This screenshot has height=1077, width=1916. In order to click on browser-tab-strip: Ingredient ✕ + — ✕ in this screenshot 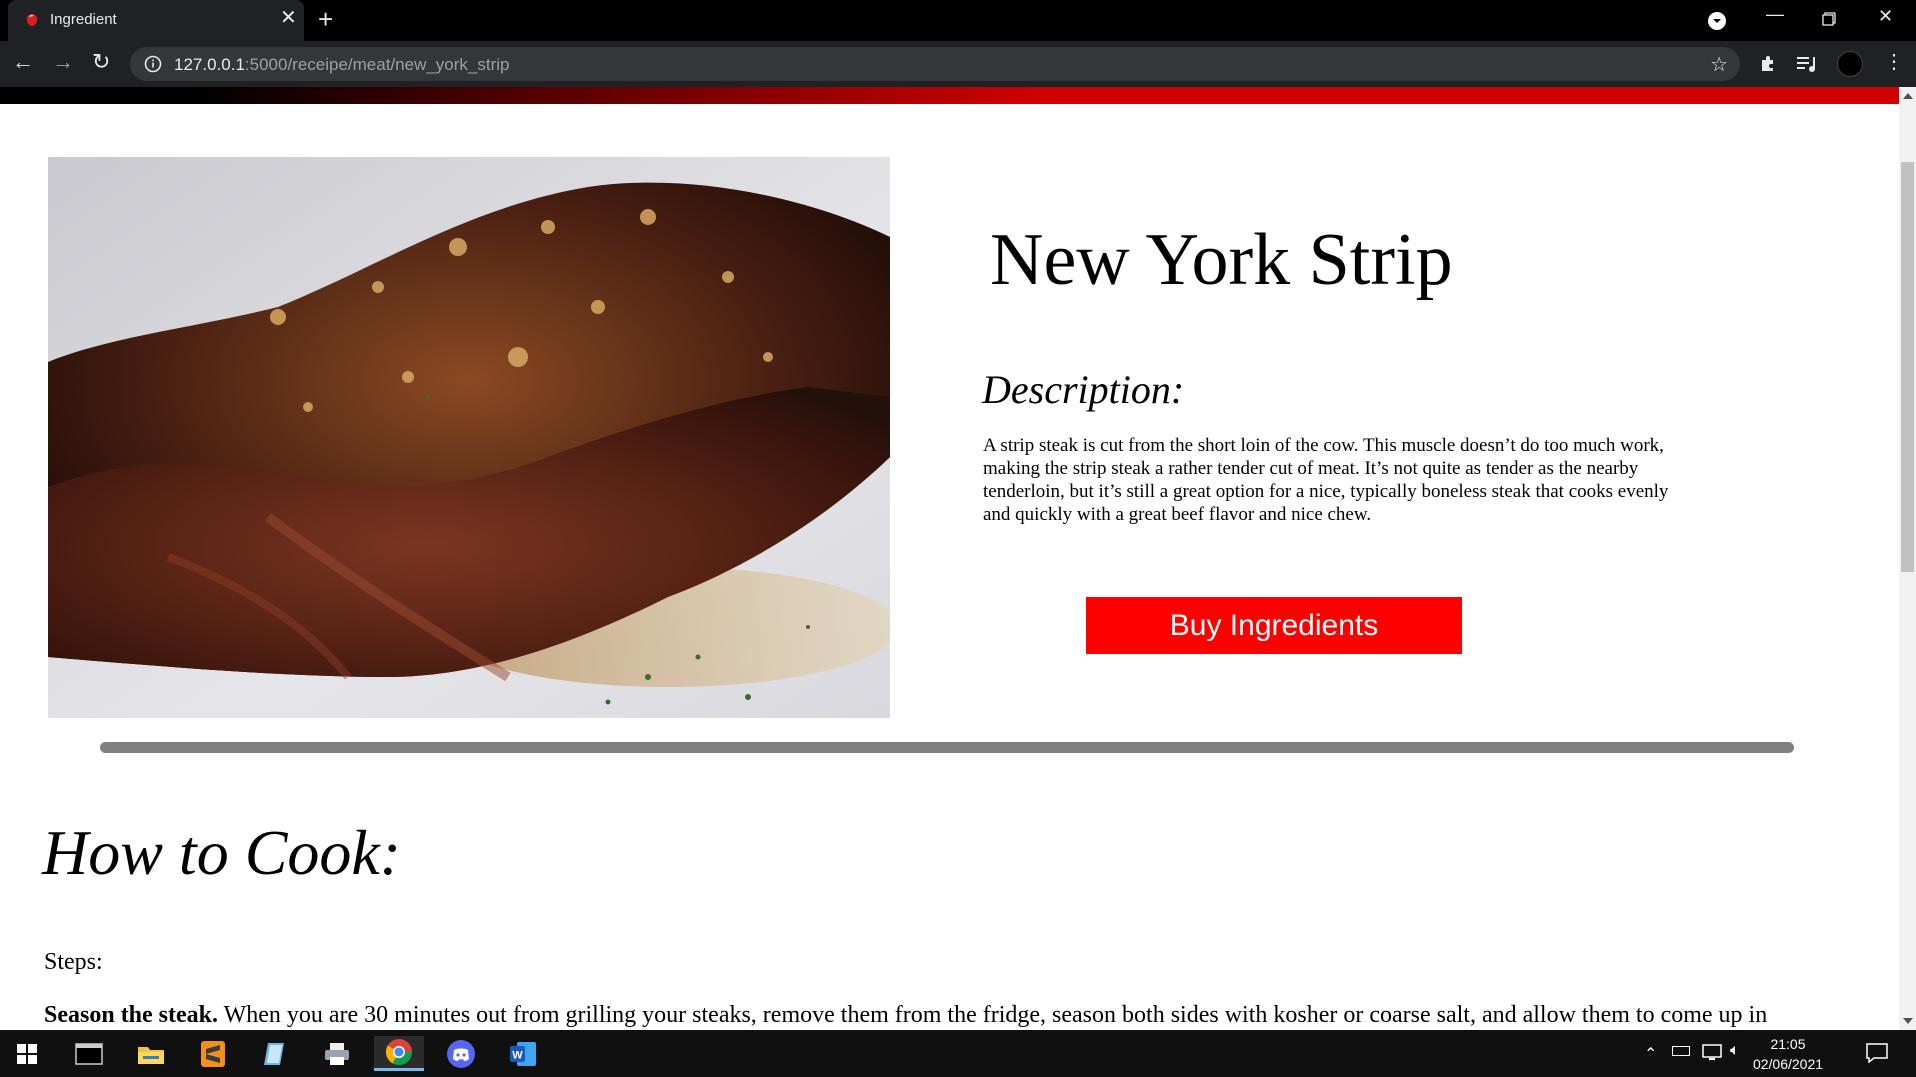, I will do `click(958, 20)`.